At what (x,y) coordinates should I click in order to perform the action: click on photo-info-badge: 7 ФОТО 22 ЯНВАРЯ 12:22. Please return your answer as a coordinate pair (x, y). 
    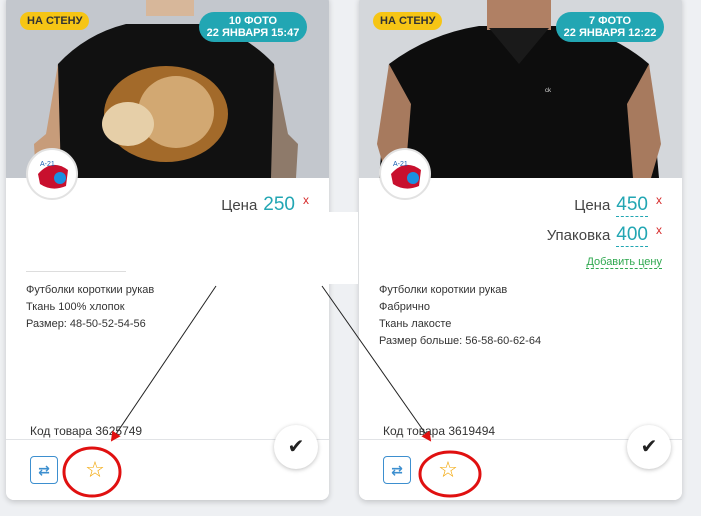
    Looking at the image, I should click on (610, 27).